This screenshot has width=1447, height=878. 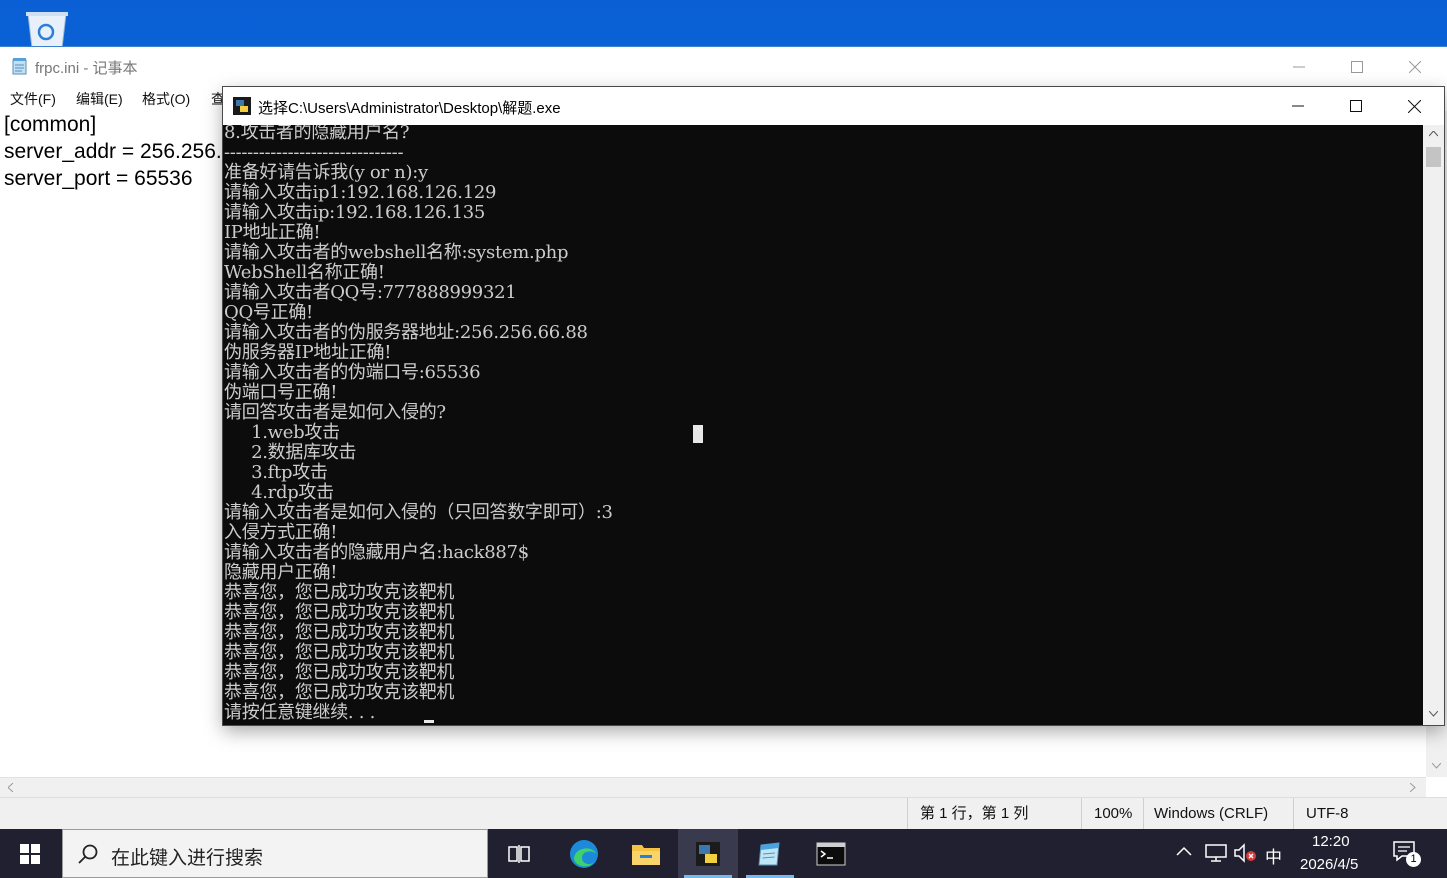 I want to click on notification-badge: 1, so click(x=1413, y=859).